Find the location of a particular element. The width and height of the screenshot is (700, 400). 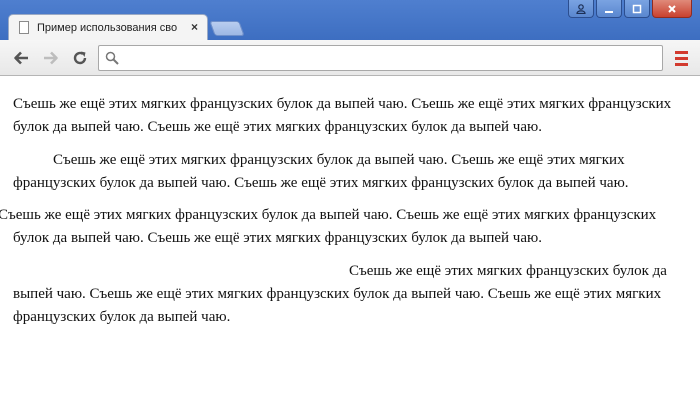

page-icon is located at coordinates (24, 27).